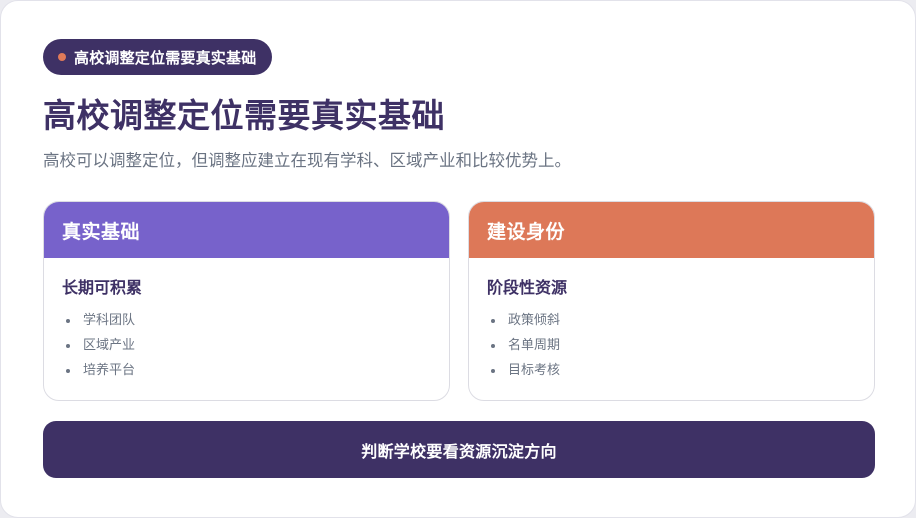 The image size is (916, 518). I want to click on list-item: 区域产业, so click(246, 345).